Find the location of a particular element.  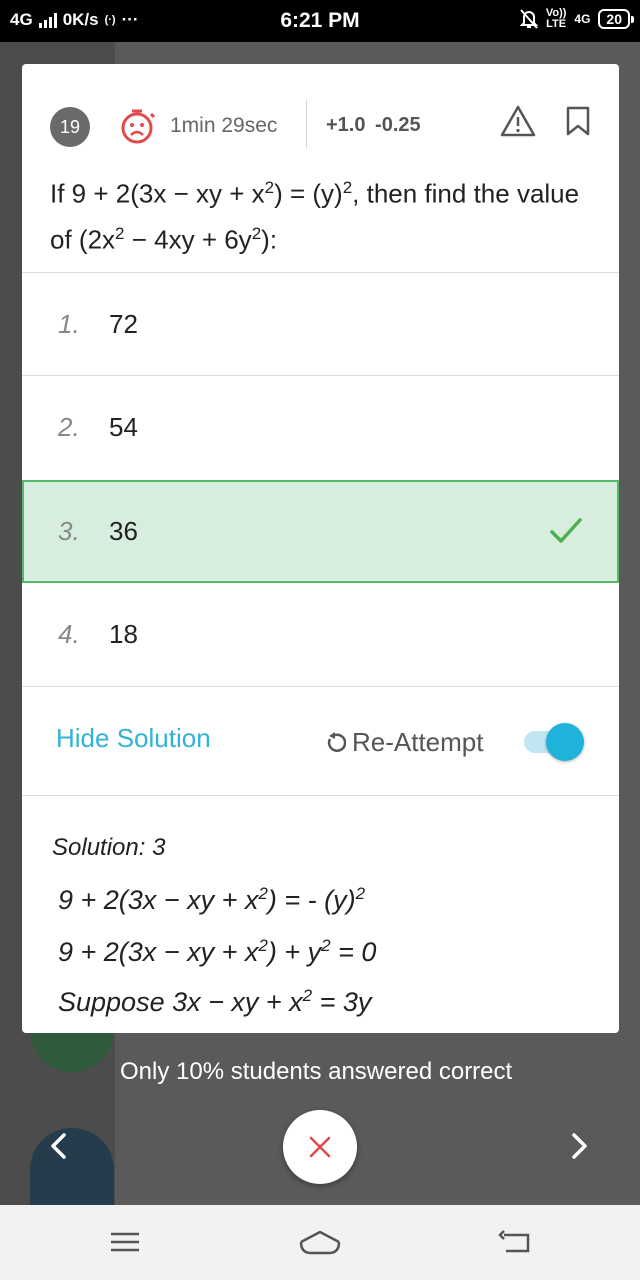

positive-marks: +1.0 is located at coordinates (346, 125).